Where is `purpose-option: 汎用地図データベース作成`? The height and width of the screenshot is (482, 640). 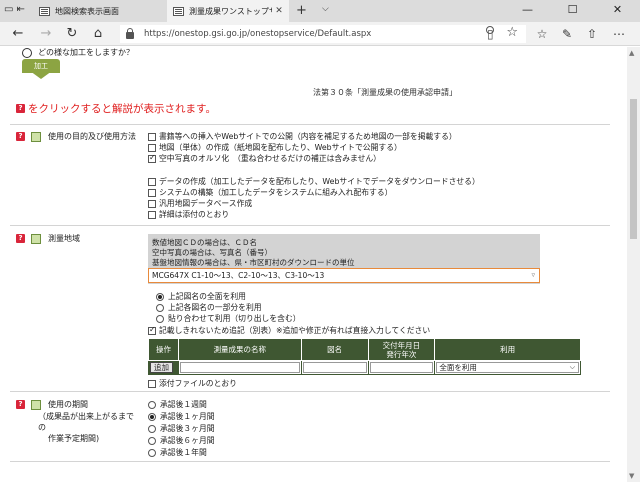
purpose-option: 汎用地図データベース作成 is located at coordinates (200, 203).